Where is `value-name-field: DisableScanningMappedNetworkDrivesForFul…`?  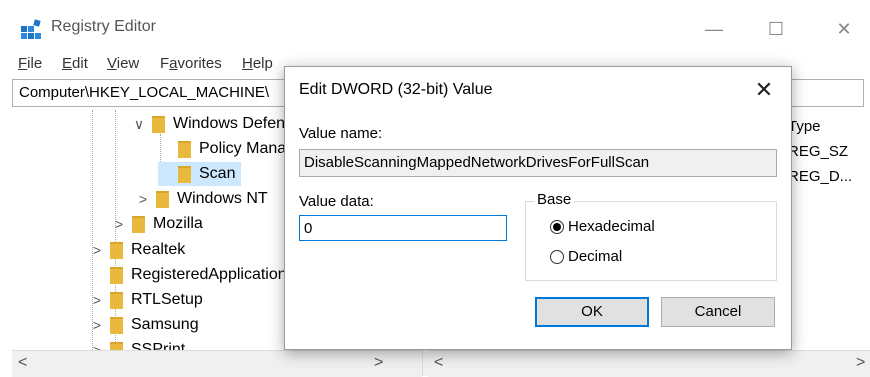 value-name-field: DisableScanningMappedNetworkDrivesForFul… is located at coordinates (538, 163).